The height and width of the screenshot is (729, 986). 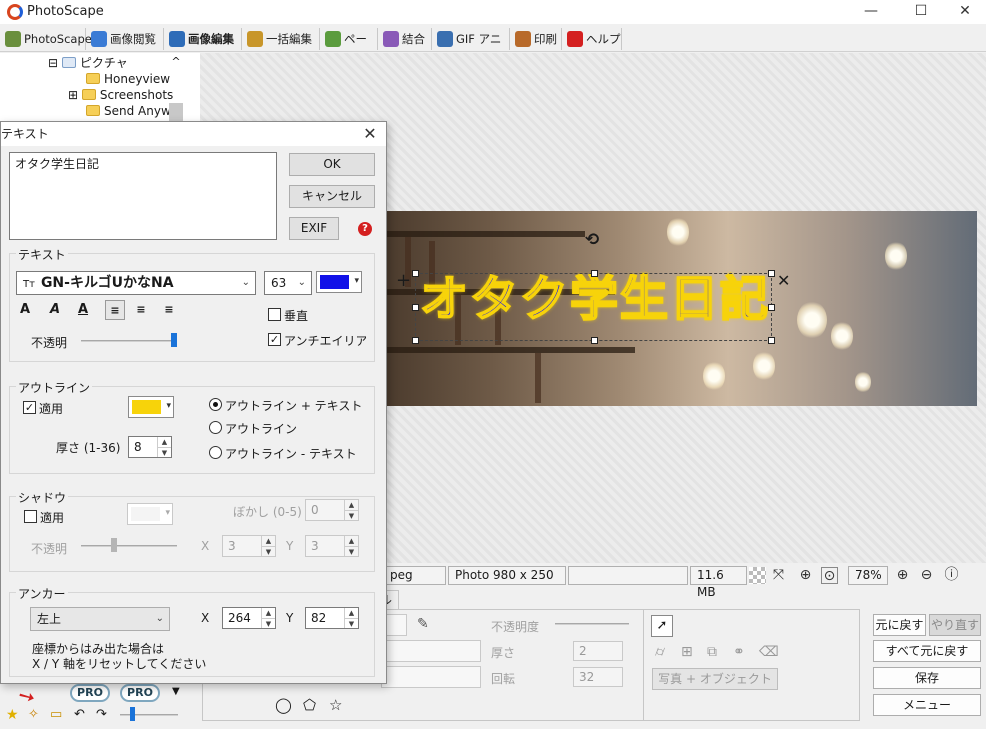 What do you see at coordinates (423, 624) in the screenshot?
I see `eyedropper-icon: ✎` at bounding box center [423, 624].